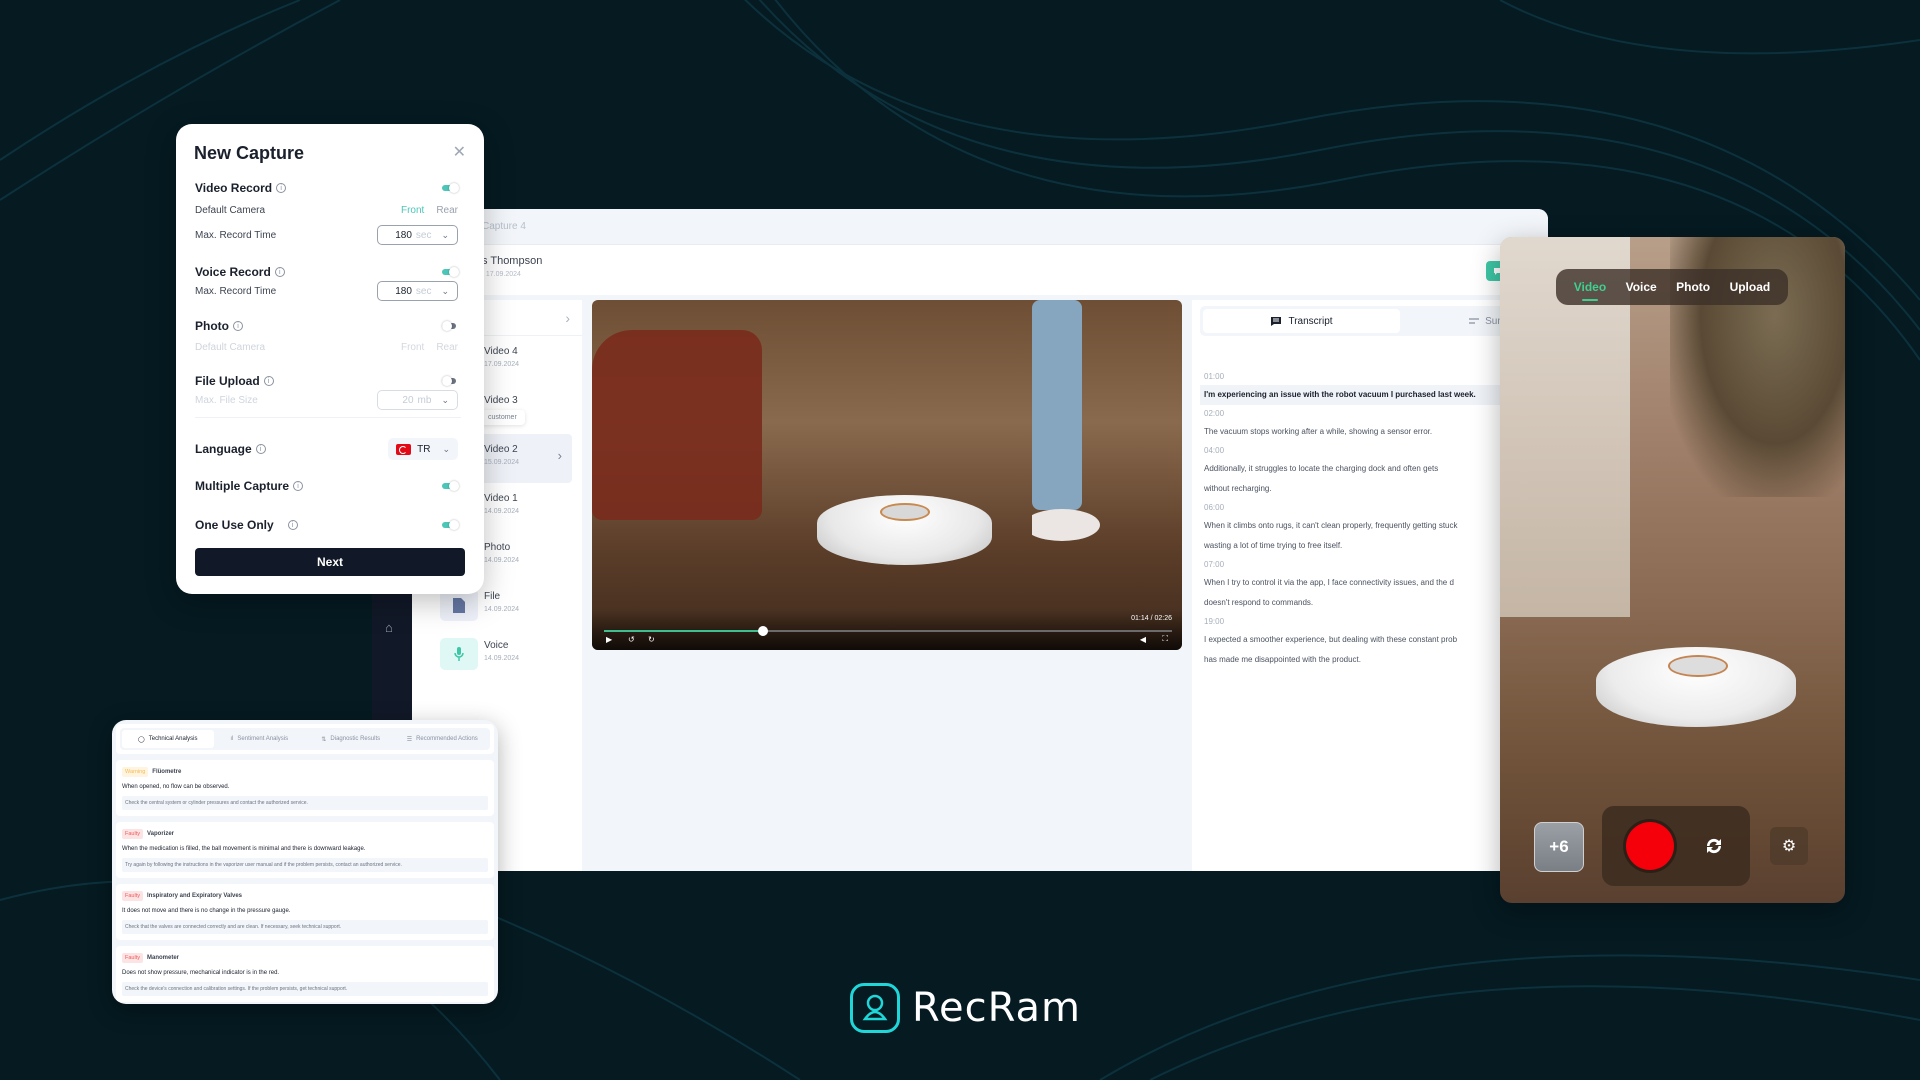  I want to click on capture-title: Video 3, so click(501, 400).